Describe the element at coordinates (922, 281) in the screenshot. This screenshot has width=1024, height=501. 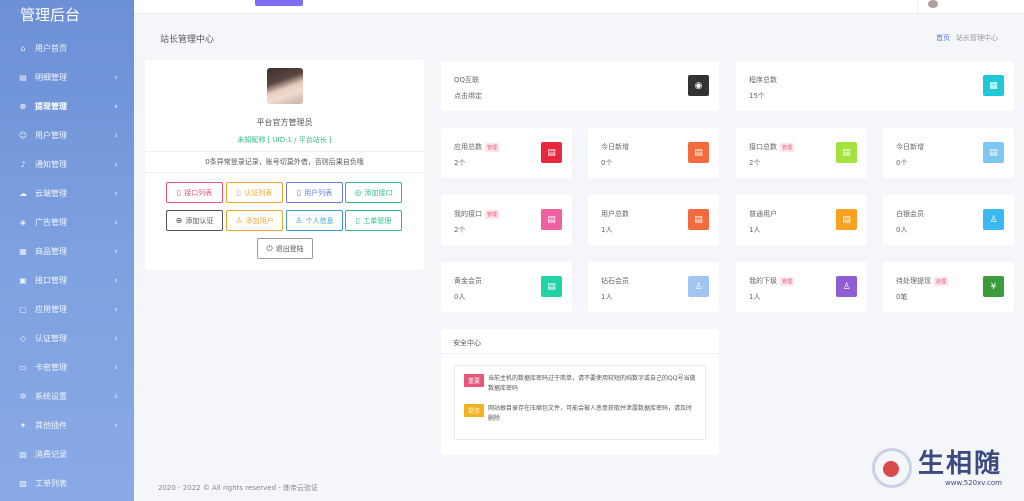
I see `stat-title-row: 待处理提现 处理` at that location.